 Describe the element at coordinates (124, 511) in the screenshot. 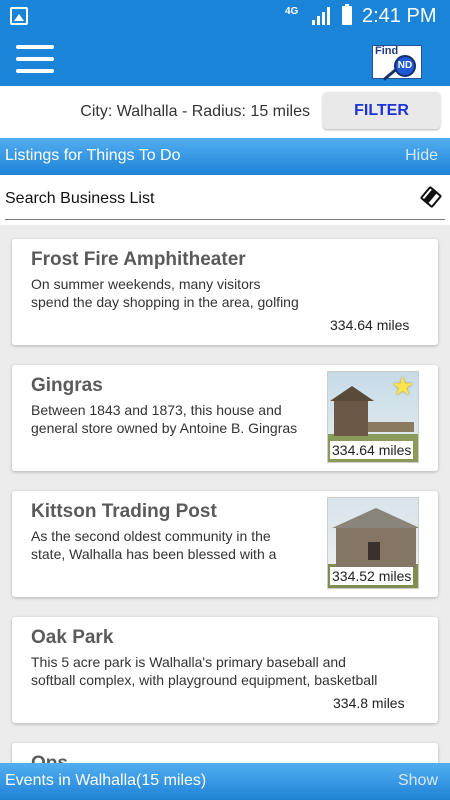

I see `listing-name: Kittson Trading Post` at that location.